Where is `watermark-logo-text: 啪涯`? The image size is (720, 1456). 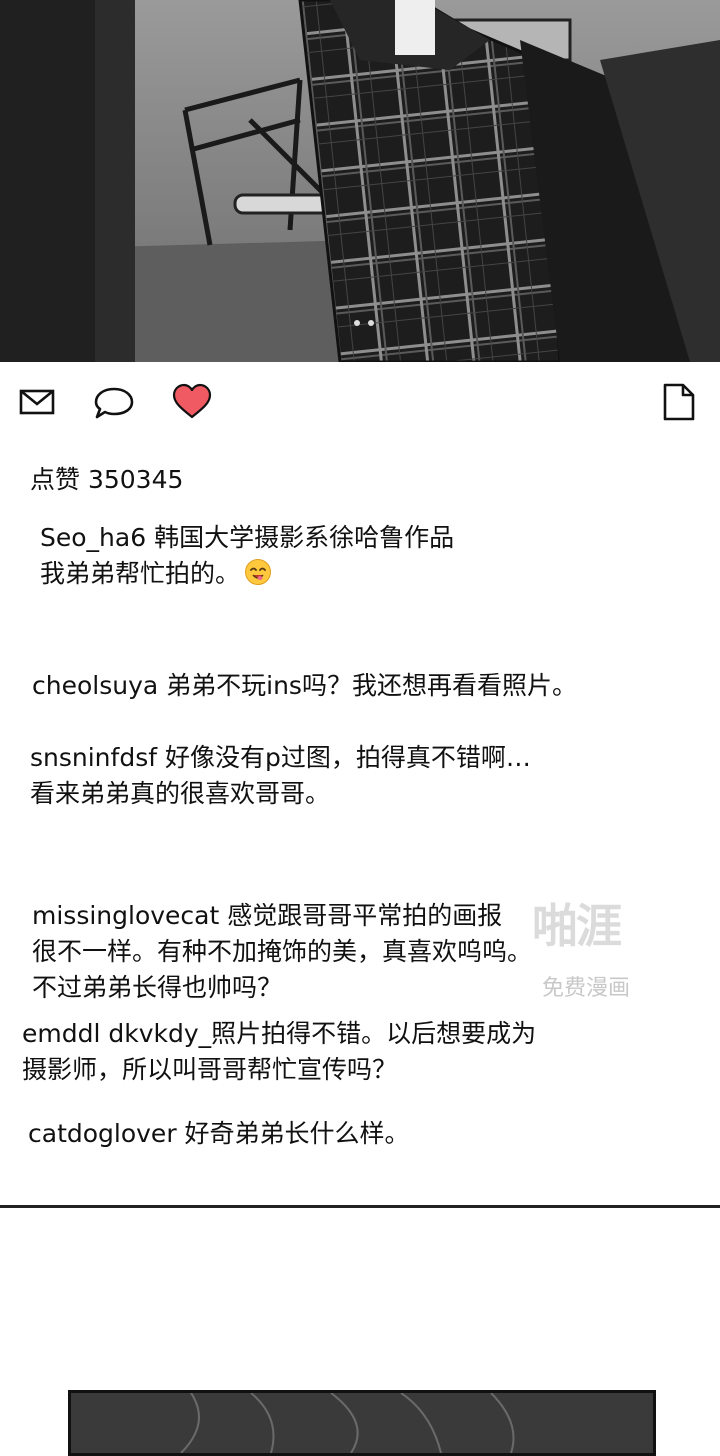 watermark-logo-text: 啪涯 is located at coordinates (577, 926).